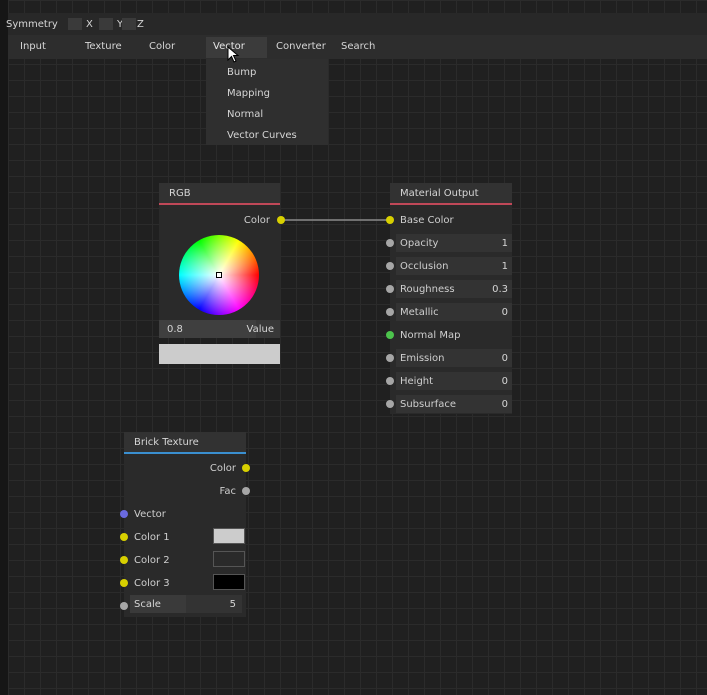 The image size is (707, 695). Describe the element at coordinates (124, 583) in the screenshot. I see `brick-color3-socket` at that location.